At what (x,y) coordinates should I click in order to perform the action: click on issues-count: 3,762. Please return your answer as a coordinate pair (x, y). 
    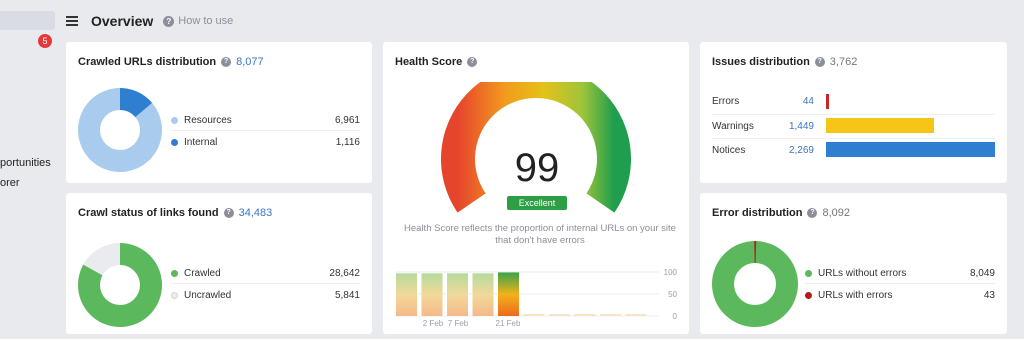
    Looking at the image, I should click on (843, 62).